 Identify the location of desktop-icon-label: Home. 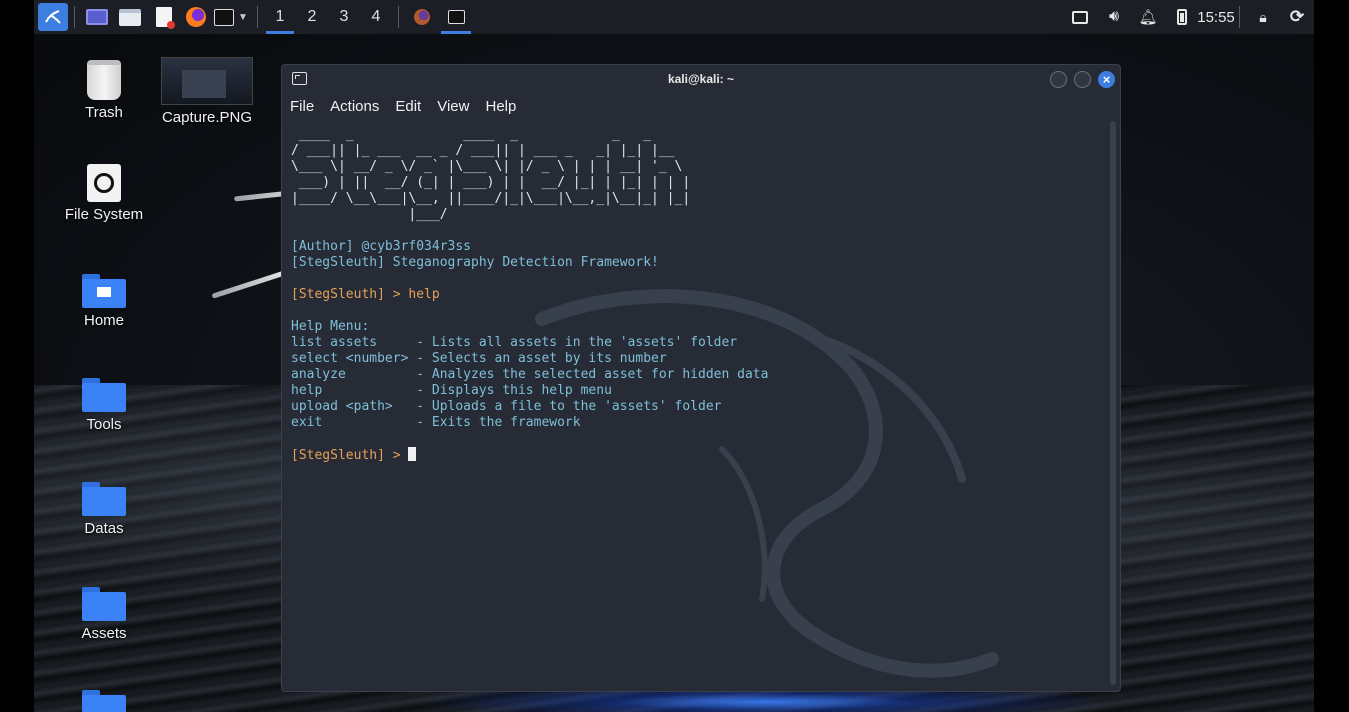
(103, 320).